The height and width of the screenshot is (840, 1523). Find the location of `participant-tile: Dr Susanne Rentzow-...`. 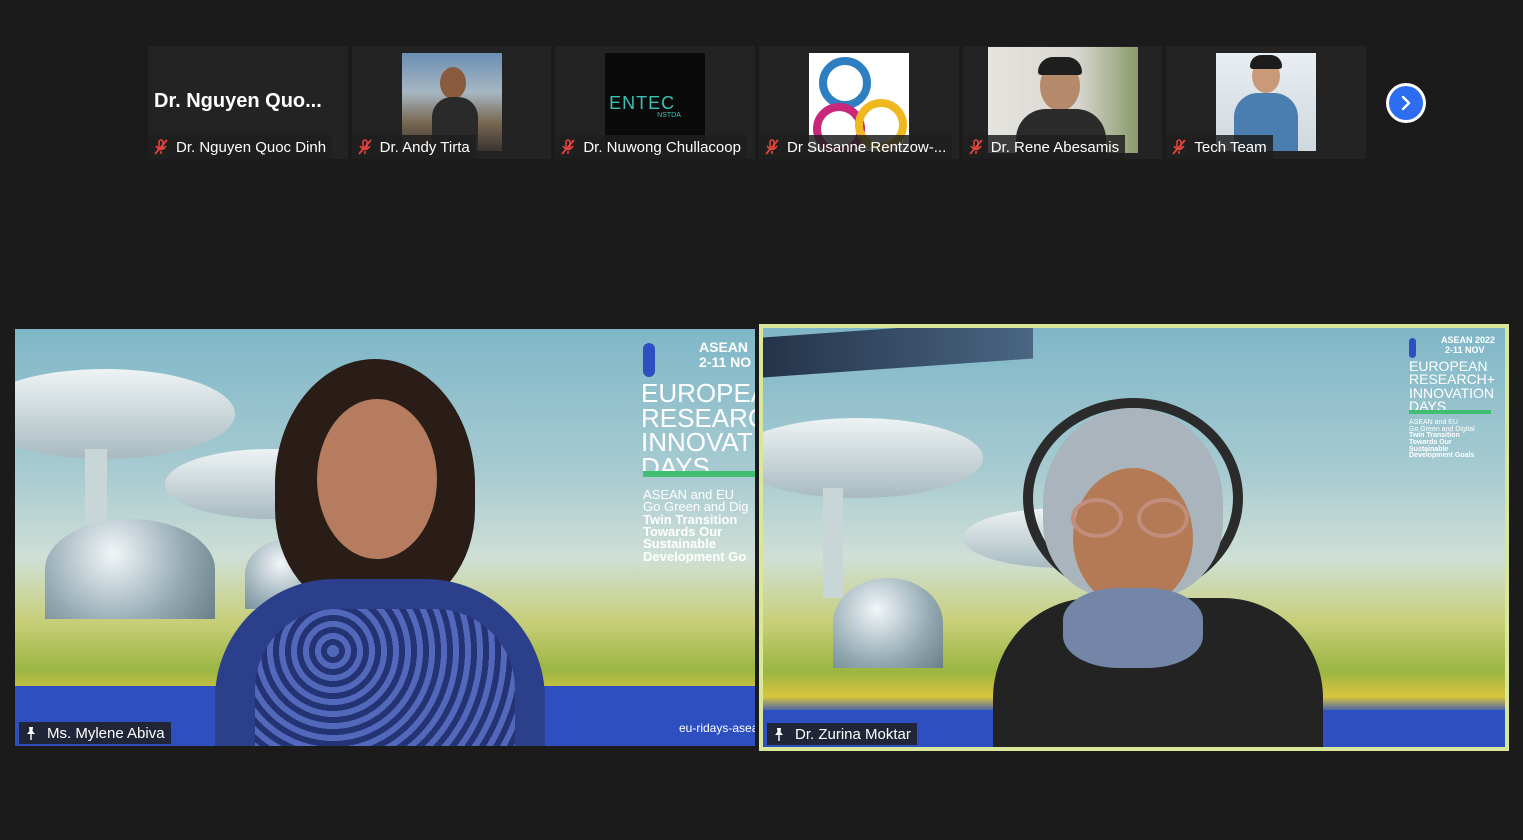

participant-tile: Dr Susanne Rentzow-... is located at coordinates (859, 102).